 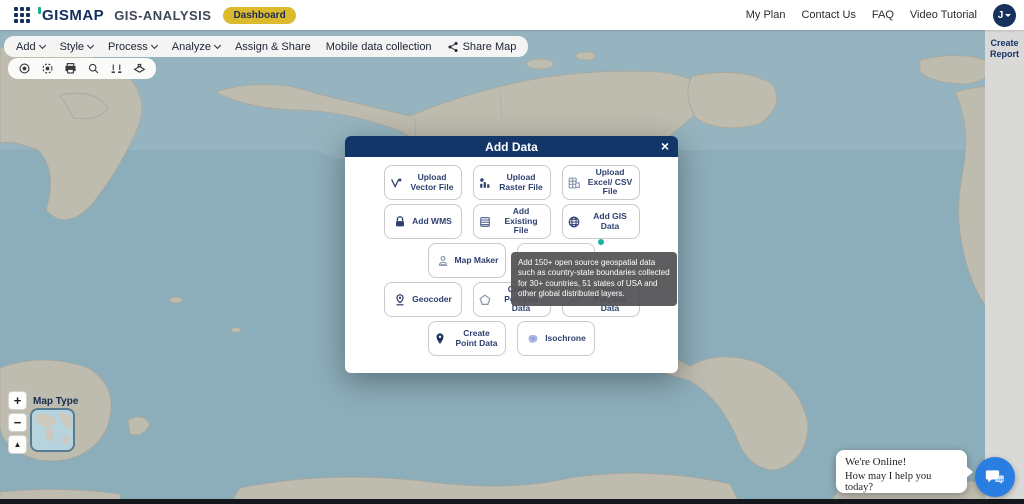 I want to click on upload-raster-file-button: Upload Raster File, so click(x=511, y=182).